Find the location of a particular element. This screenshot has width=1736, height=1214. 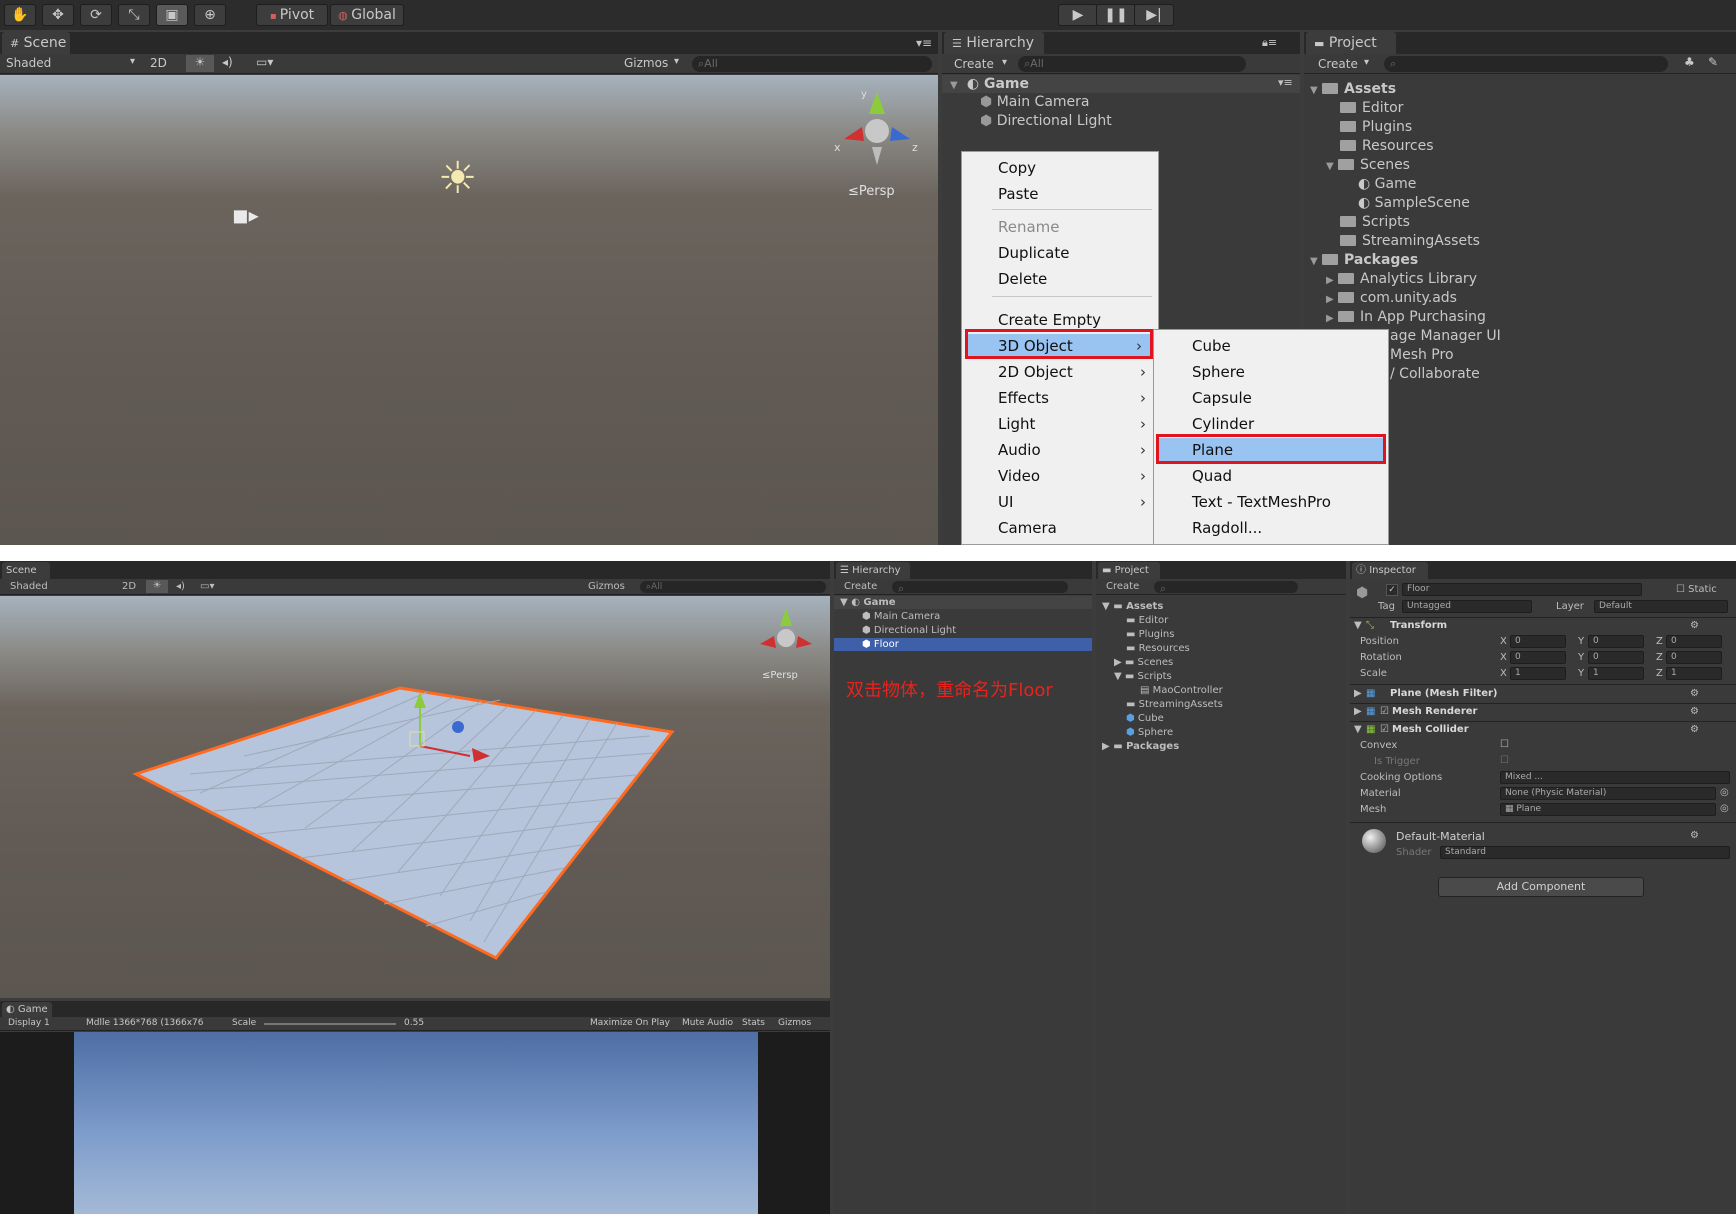

folder-streamingassets: ▬ StreamingAssets is located at coordinates (1174, 704).